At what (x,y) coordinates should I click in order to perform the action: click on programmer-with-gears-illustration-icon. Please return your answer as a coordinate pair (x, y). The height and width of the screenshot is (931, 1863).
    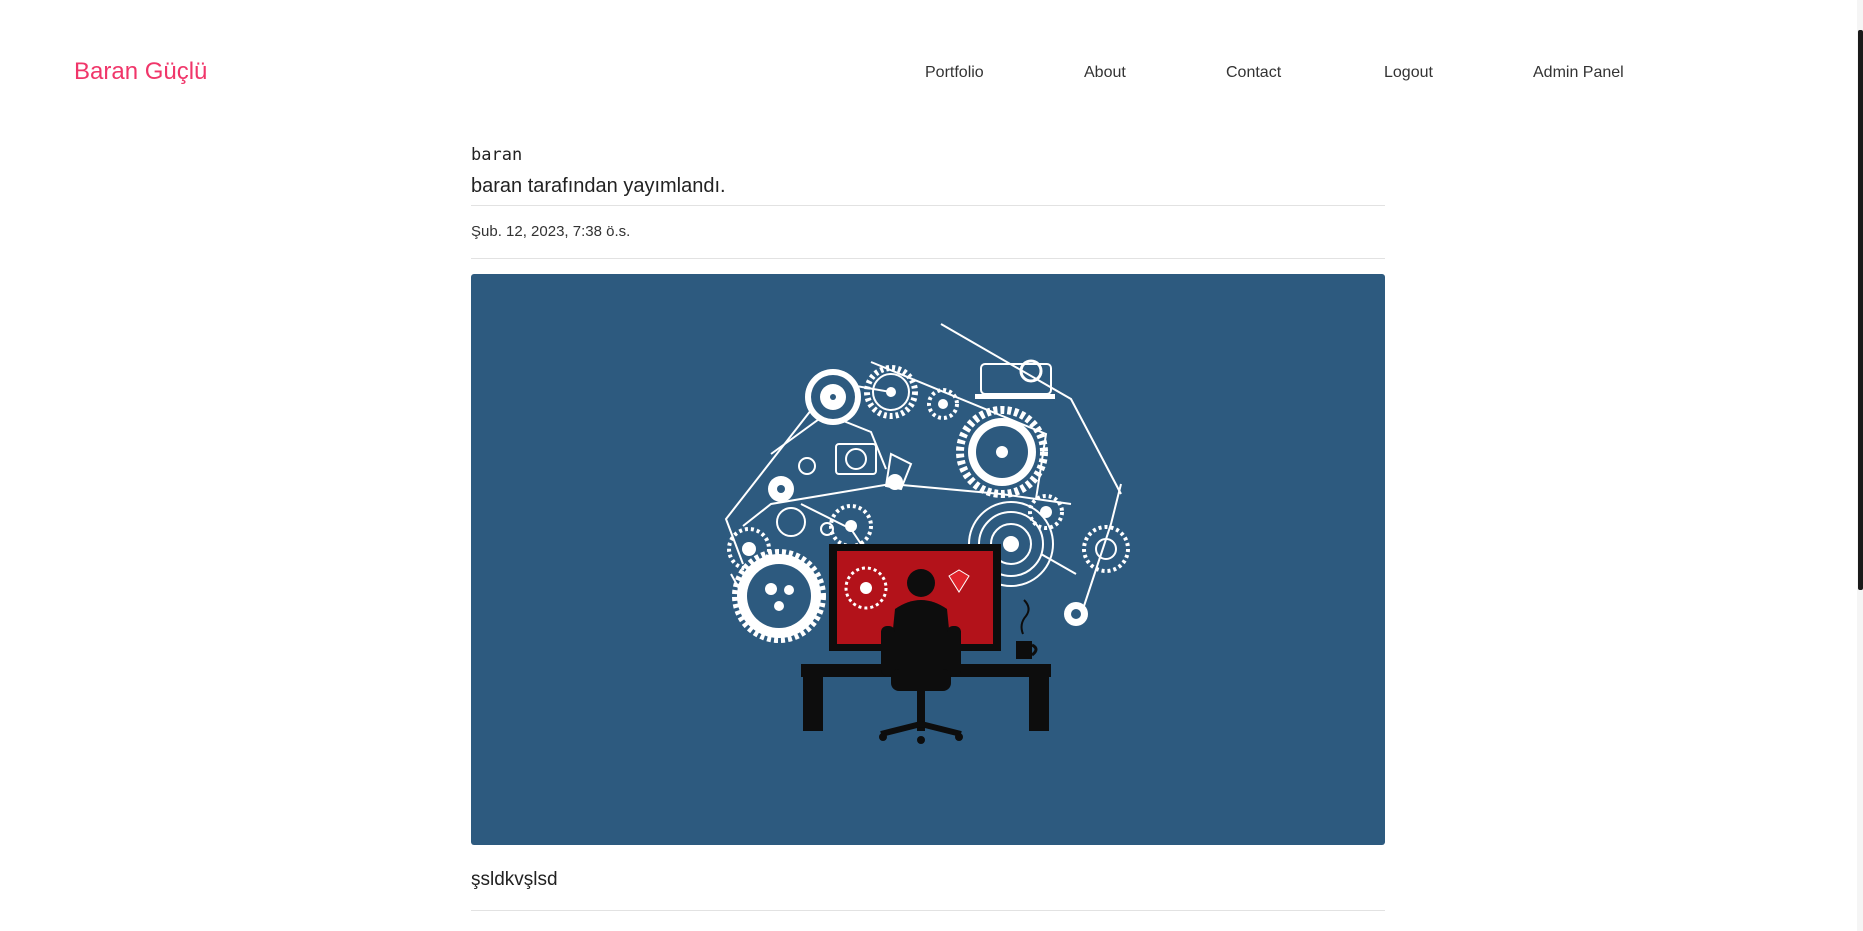
    Looking at the image, I should click on (927, 533).